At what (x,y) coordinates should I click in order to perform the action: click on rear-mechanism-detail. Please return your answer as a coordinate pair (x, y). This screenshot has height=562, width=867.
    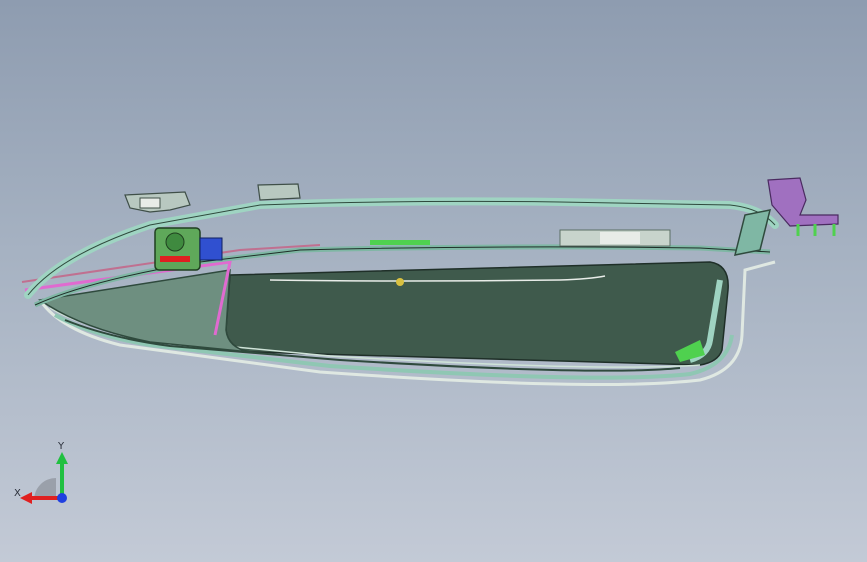
    Looking at the image, I should click on (620, 238).